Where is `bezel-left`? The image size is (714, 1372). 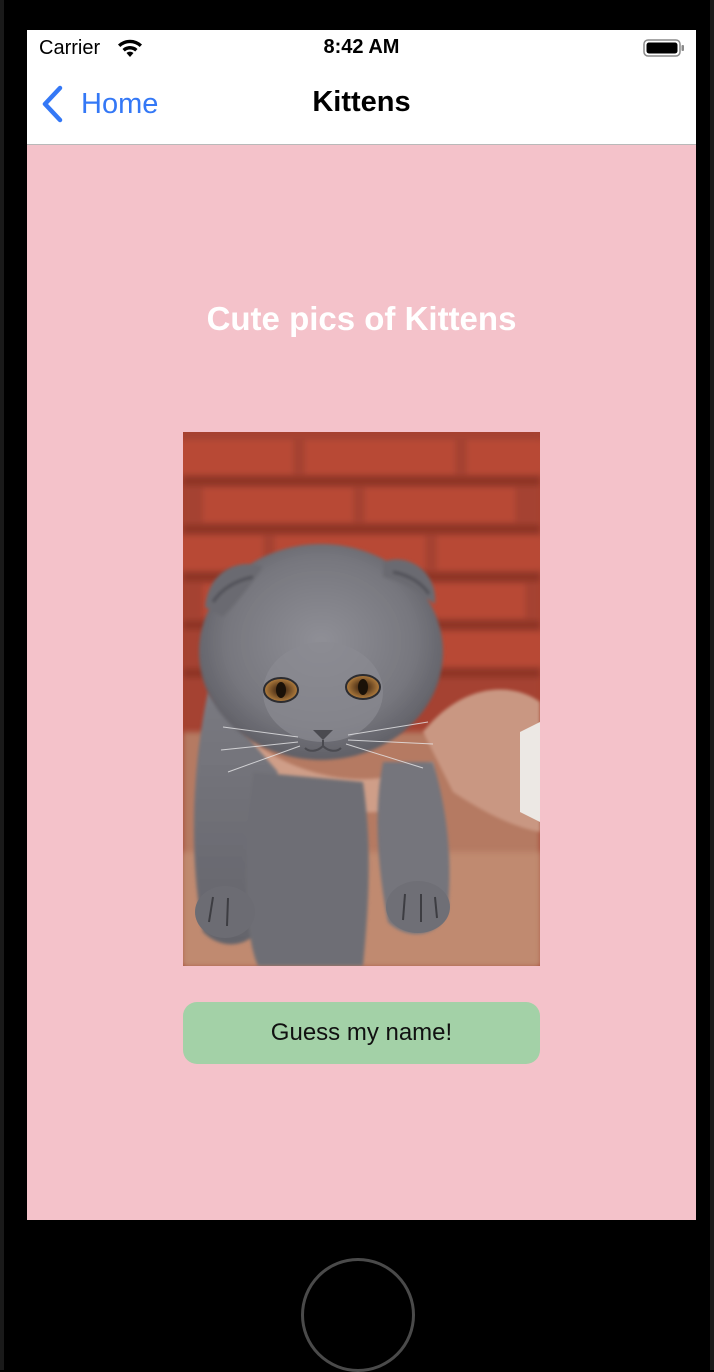
bezel-left is located at coordinates (2, 685).